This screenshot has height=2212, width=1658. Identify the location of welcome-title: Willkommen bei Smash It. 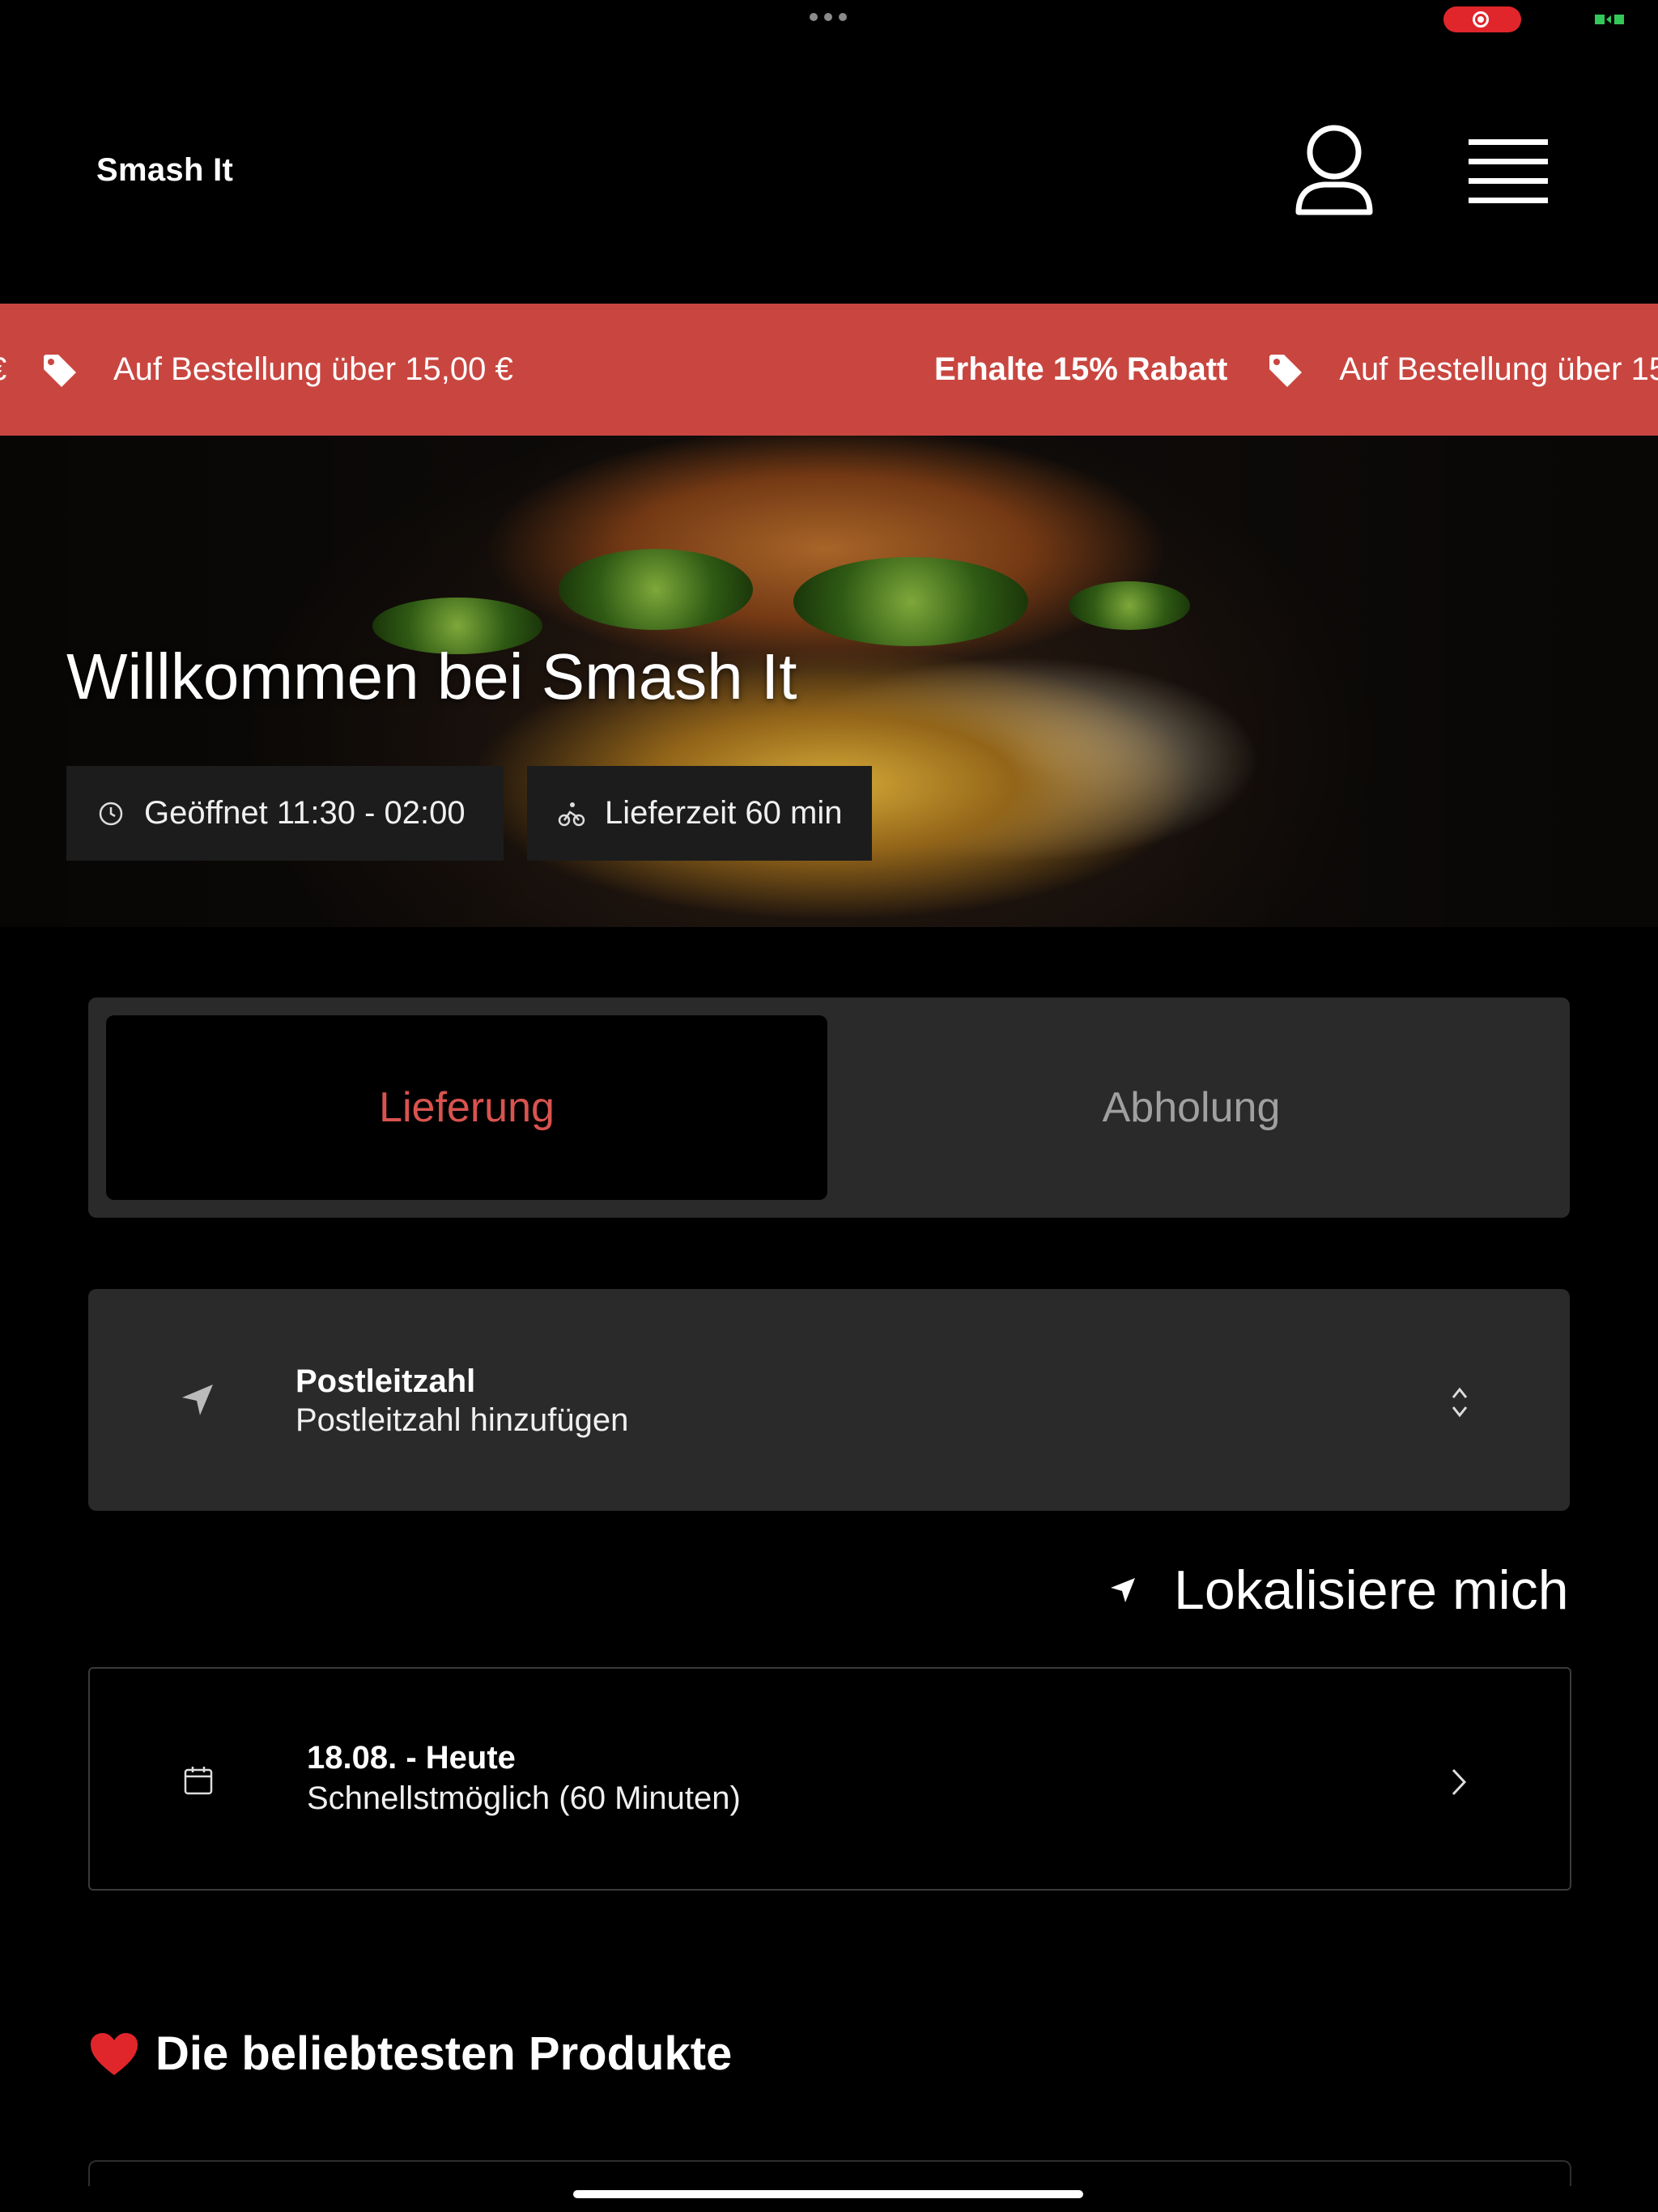
(431, 677).